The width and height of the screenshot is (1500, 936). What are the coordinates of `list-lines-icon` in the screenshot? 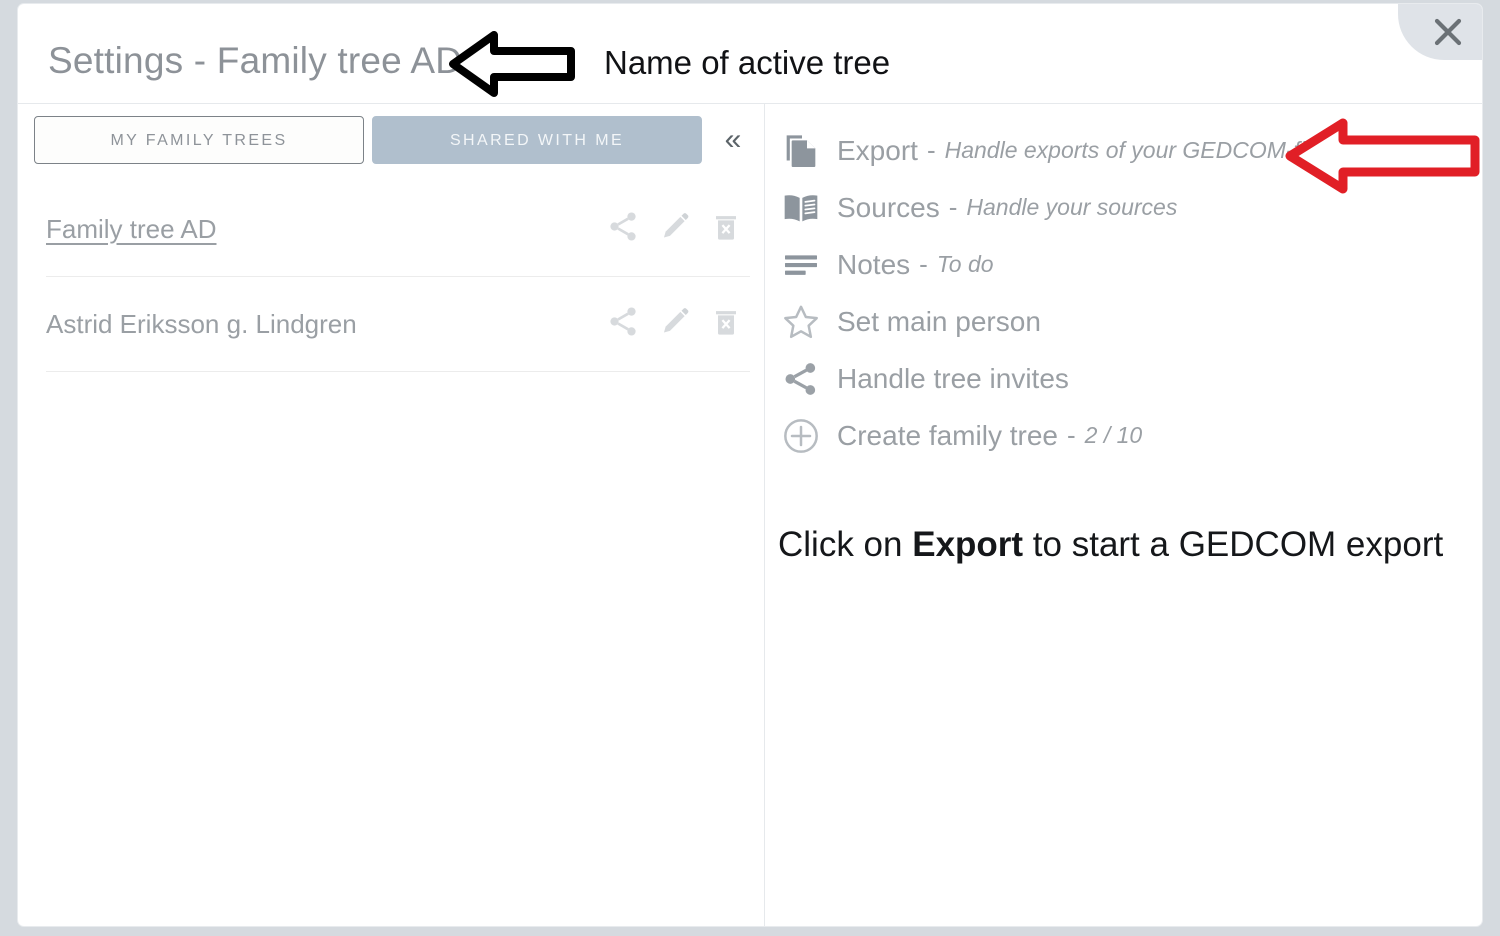 It's located at (809, 265).